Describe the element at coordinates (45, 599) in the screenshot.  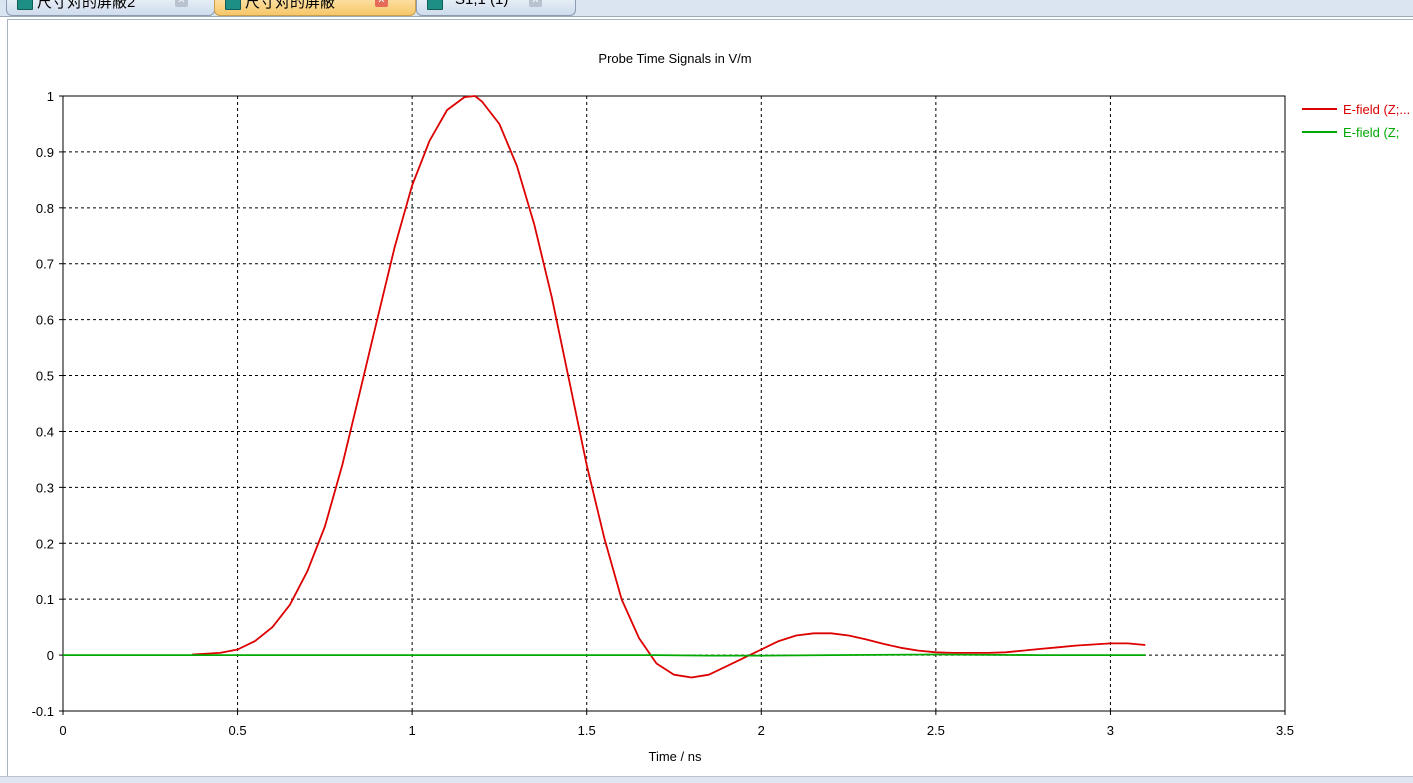
I see `y-tick-label: 0.1` at that location.